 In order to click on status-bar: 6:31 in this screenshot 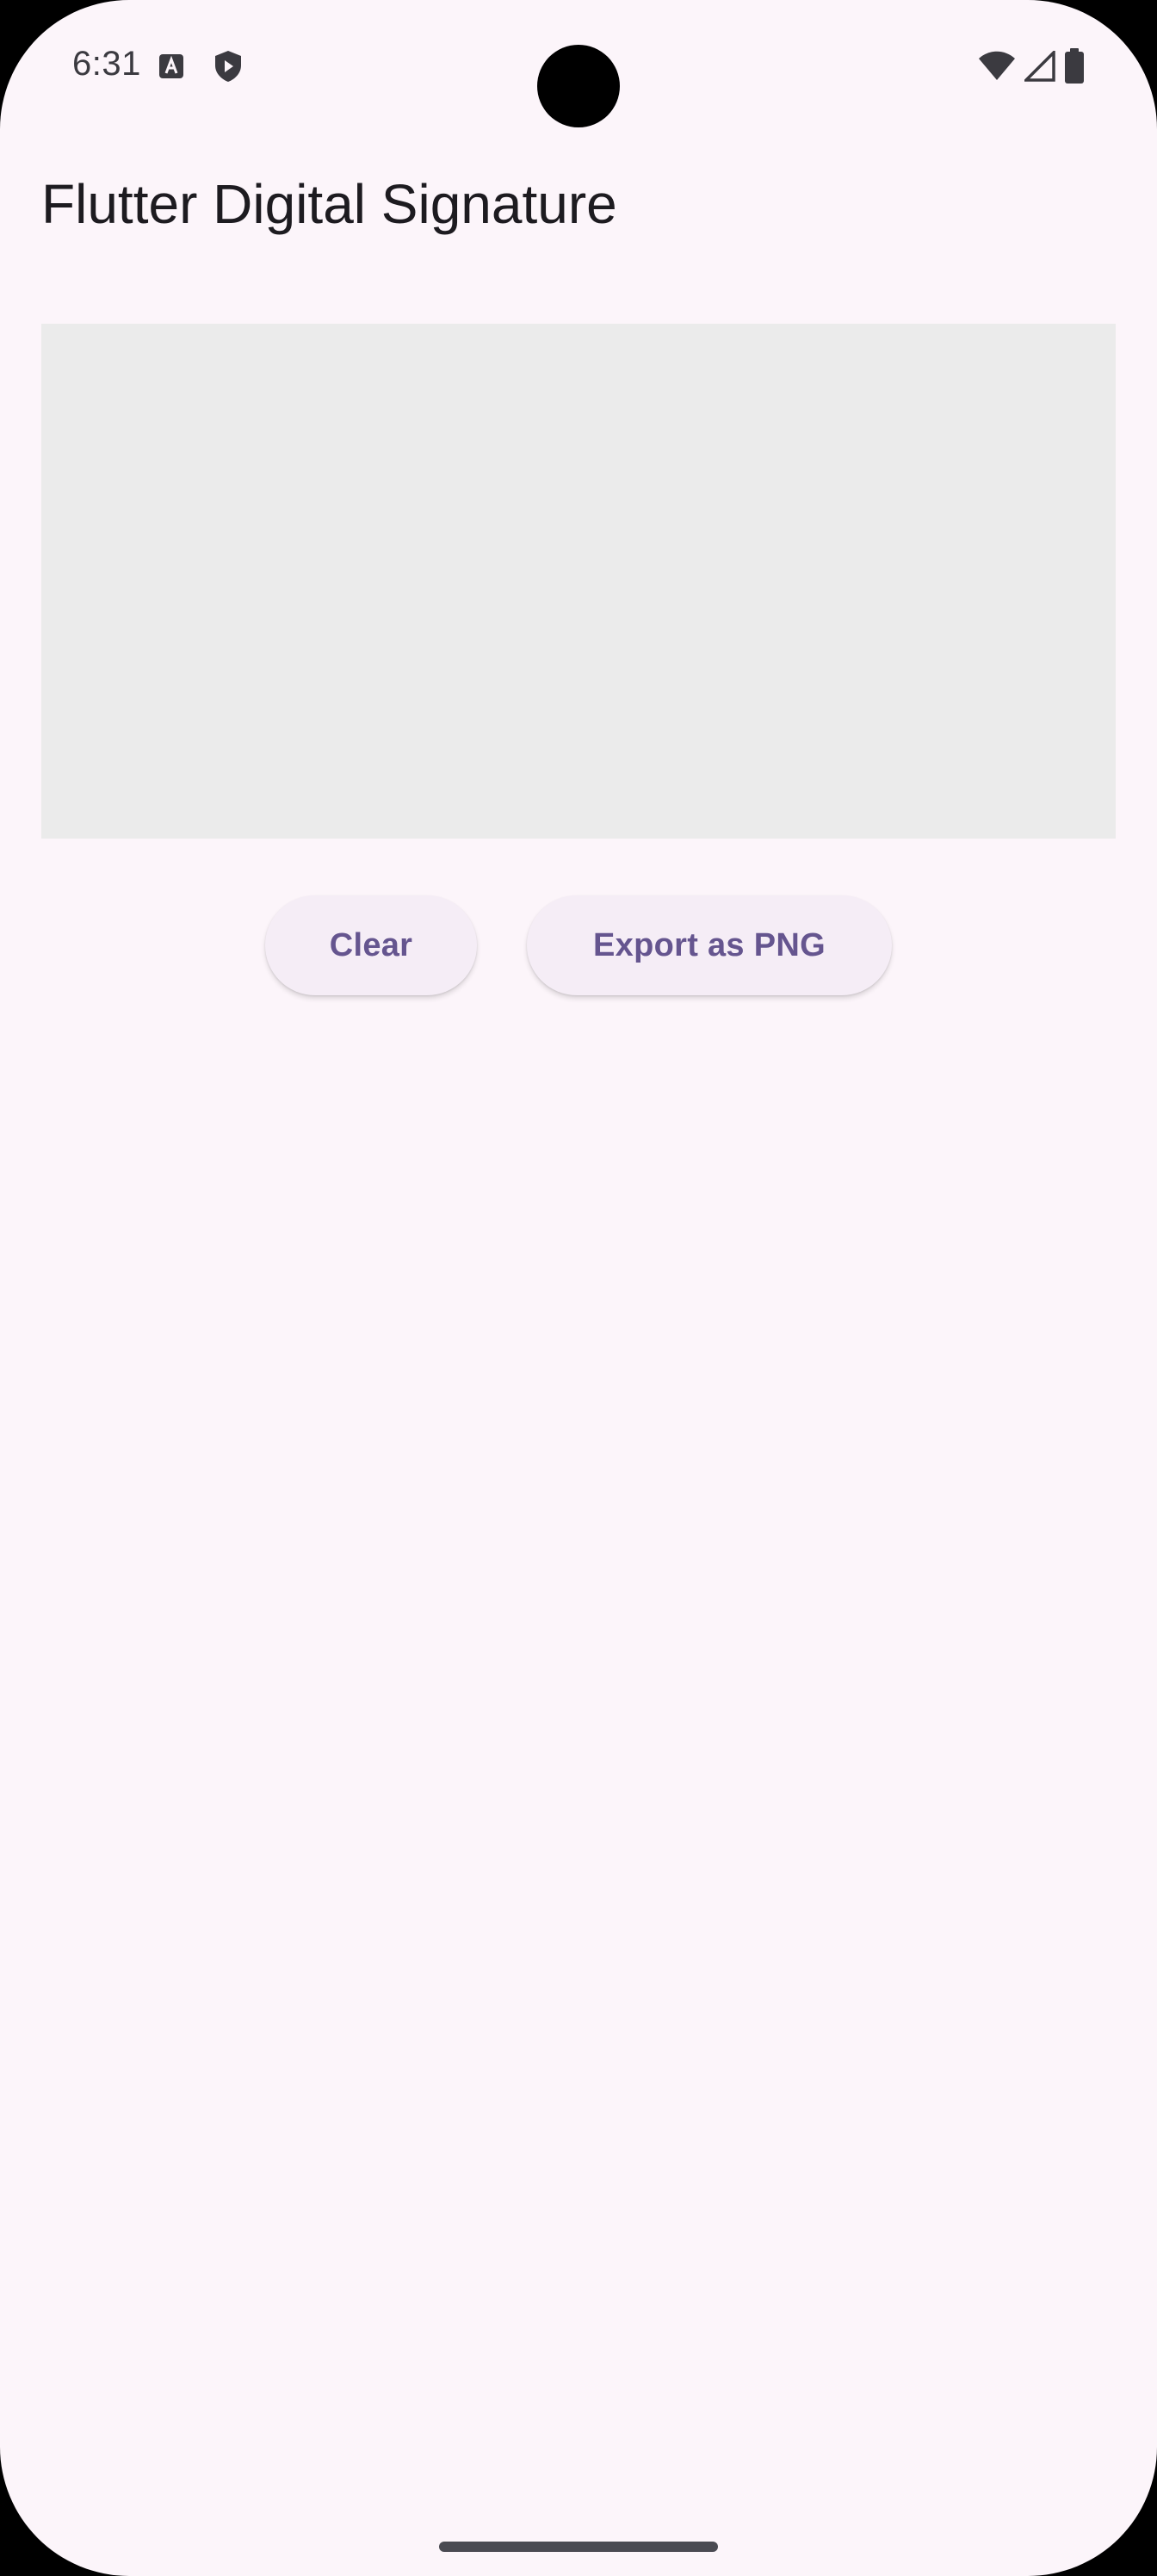, I will do `click(579, 64)`.